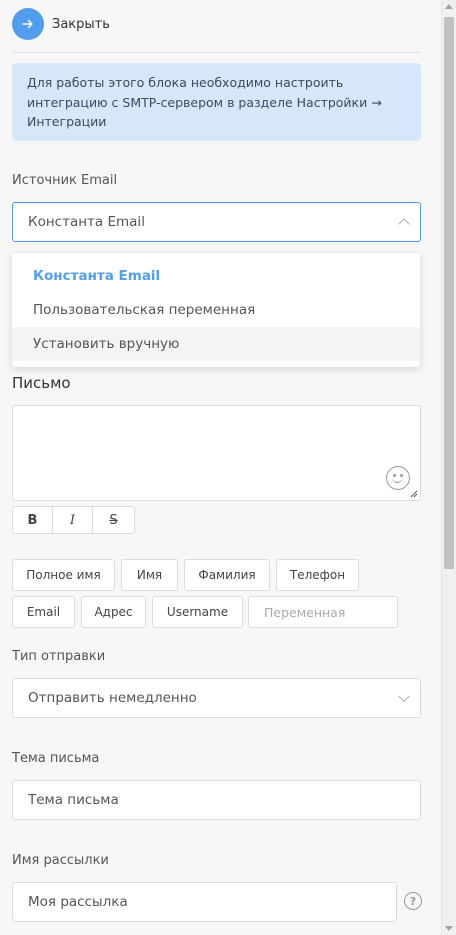 The height and width of the screenshot is (935, 456). I want to click on help-icon: ?, so click(413, 901).